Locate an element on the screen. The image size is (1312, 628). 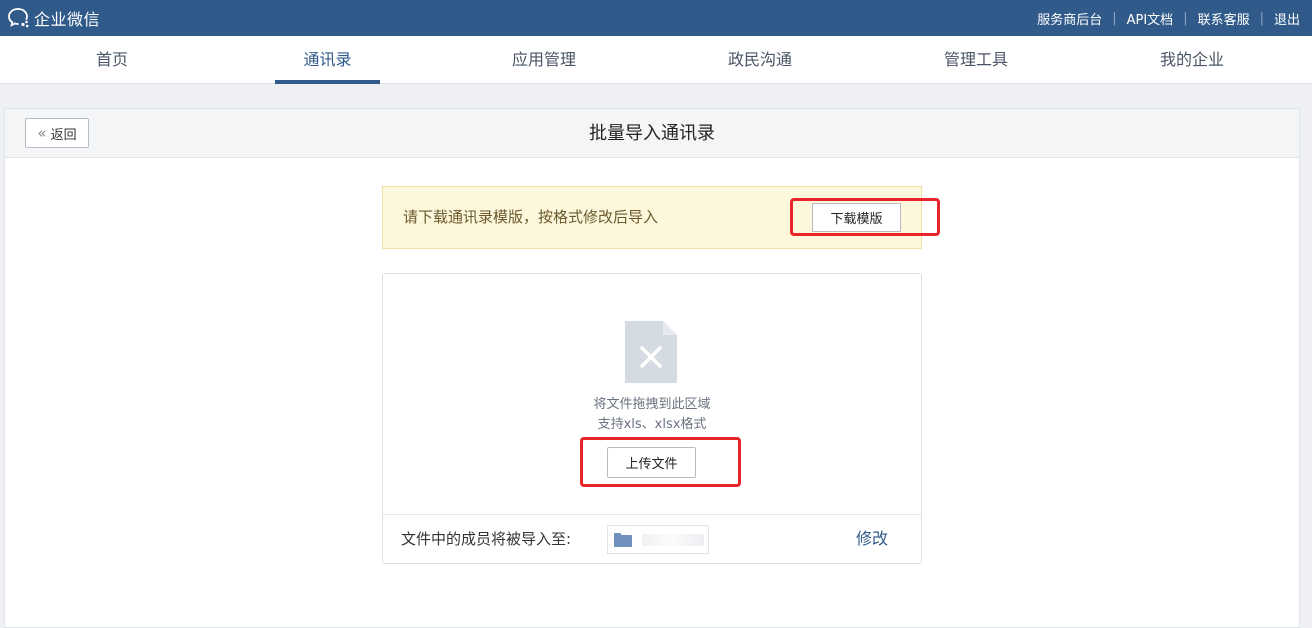
nav-tab-contacts: 通讯录 is located at coordinates (327, 60).